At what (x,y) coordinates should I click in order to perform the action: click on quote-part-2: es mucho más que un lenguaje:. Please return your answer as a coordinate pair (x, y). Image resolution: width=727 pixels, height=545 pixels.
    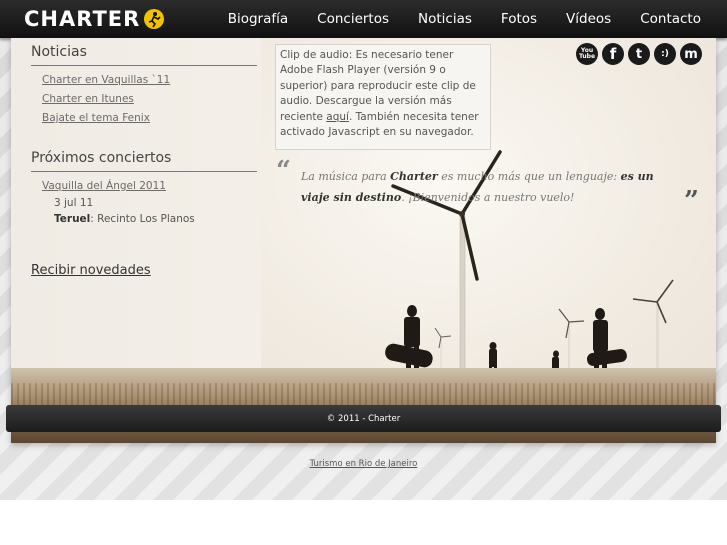
    Looking at the image, I should click on (529, 176).